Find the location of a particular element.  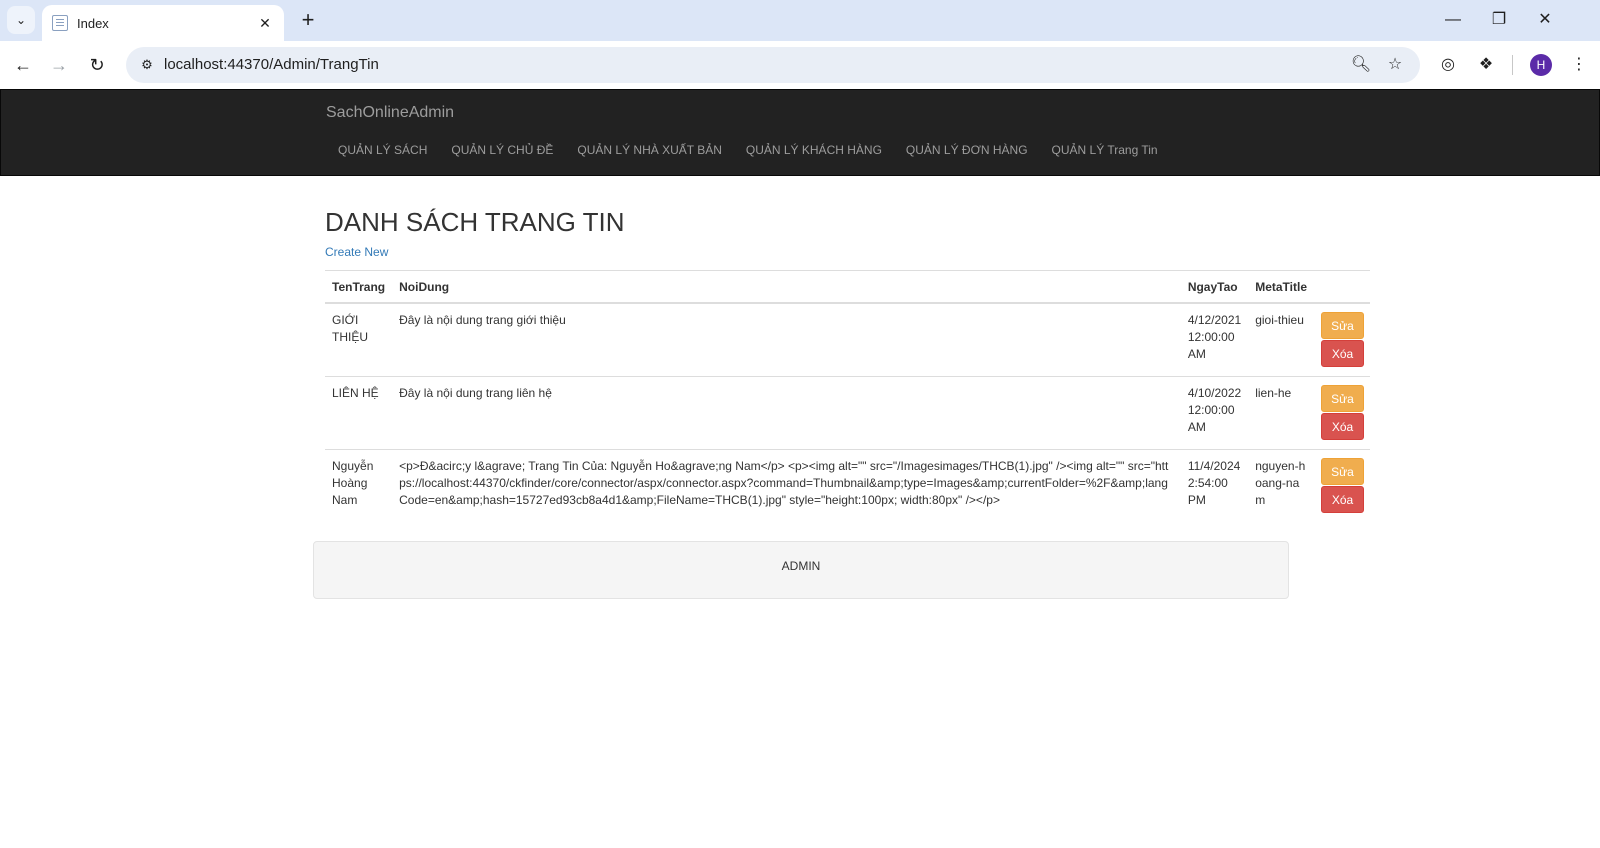

footer-panel: ADMIN is located at coordinates (801, 570).